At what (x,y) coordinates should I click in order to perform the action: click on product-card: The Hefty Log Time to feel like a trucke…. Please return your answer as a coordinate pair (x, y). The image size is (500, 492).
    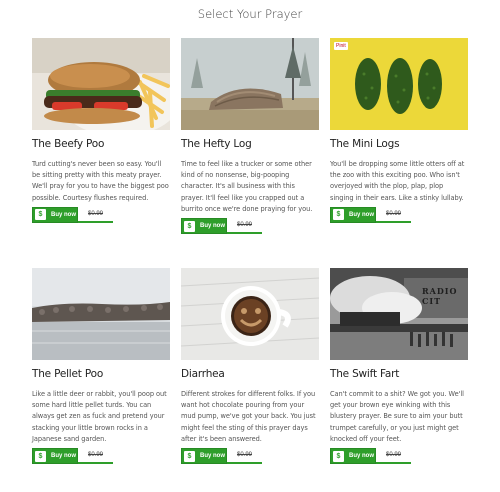
    Looking at the image, I should click on (250, 136).